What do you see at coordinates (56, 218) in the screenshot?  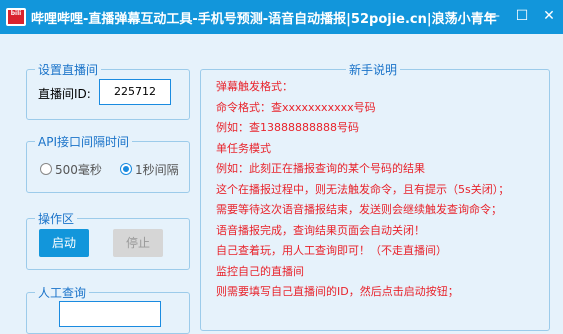 I see `operation-legend: 操作区` at bounding box center [56, 218].